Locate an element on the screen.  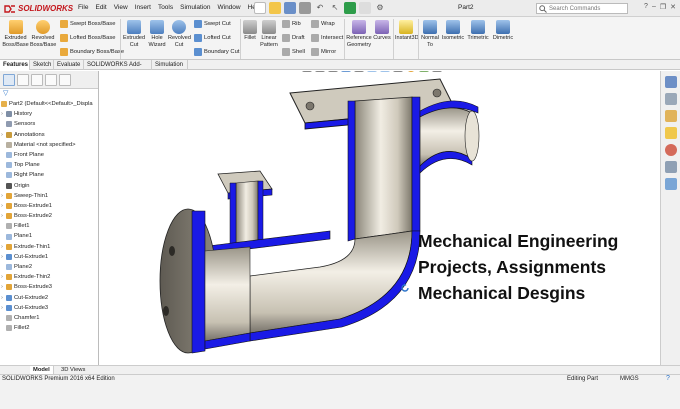
appearances-icon is located at coordinates (670, 150).